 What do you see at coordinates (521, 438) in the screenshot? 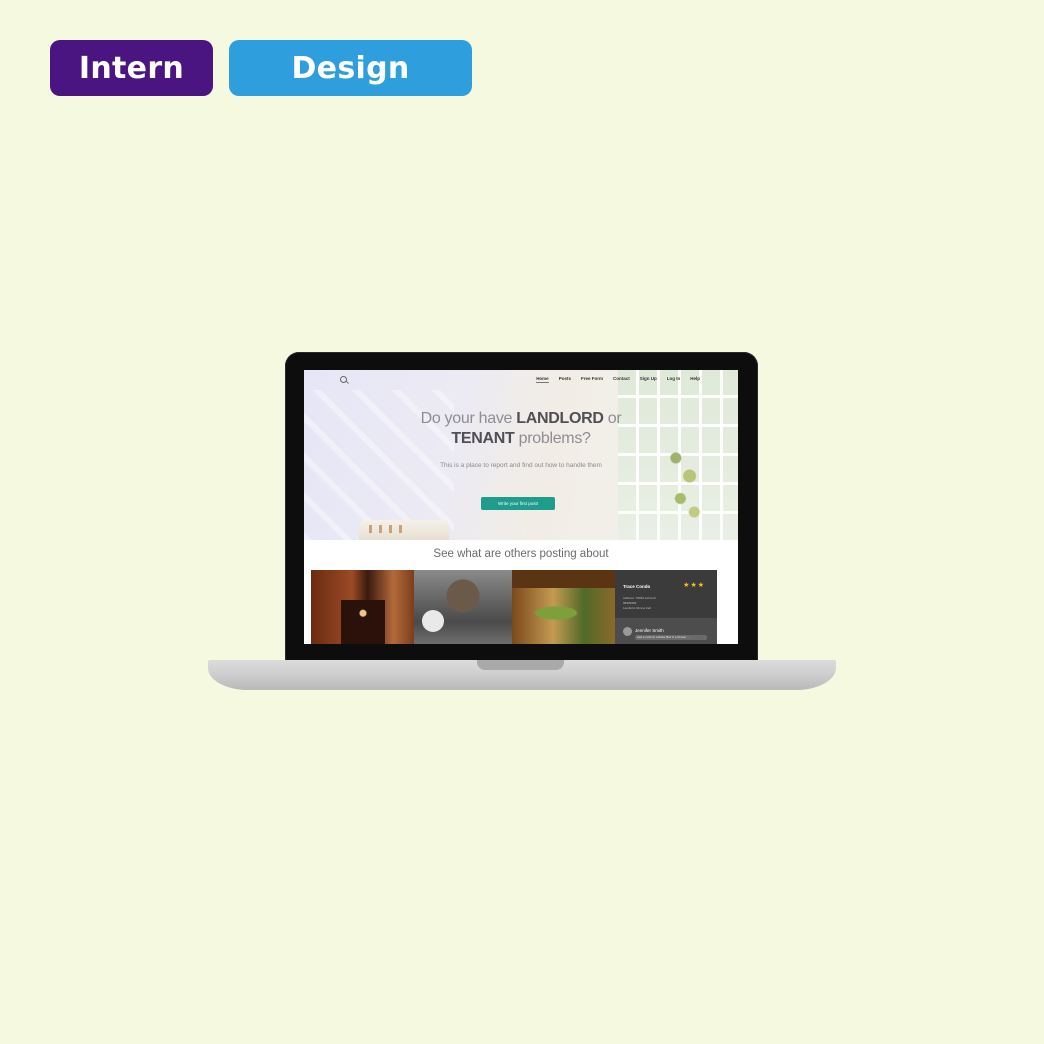
I see `hero-headline-line2: TENANT problems?` at bounding box center [521, 438].